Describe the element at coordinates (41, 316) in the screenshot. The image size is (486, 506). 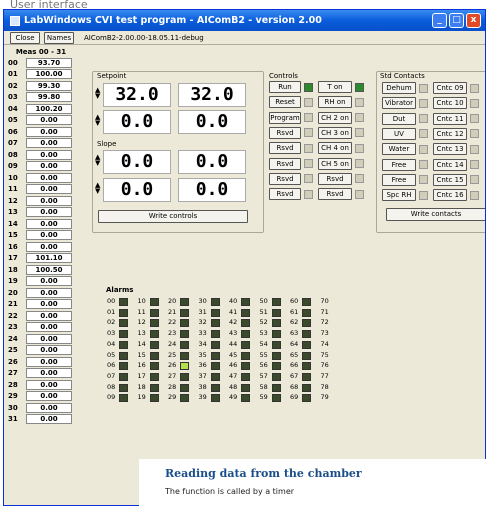
I see `meas-row: 22 0.00` at that location.